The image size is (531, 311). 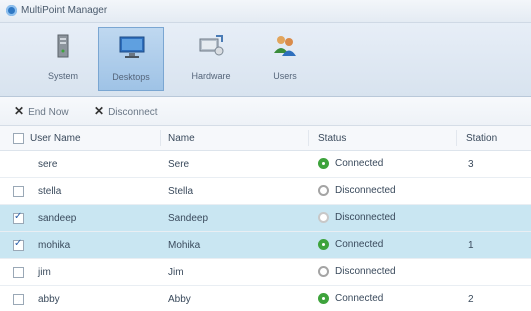 I want to click on station-cell: 3, so click(x=471, y=164).